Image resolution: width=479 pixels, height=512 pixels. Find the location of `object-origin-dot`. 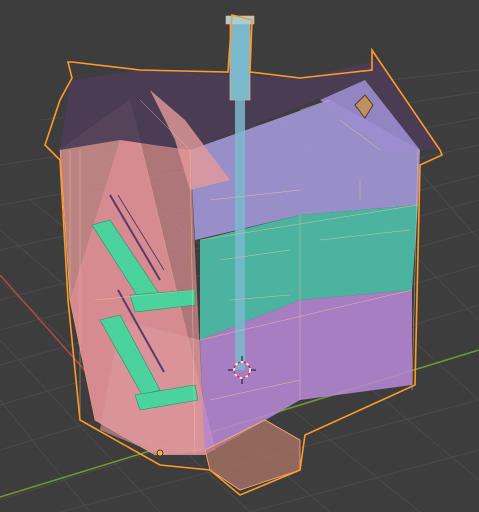

object-origin-dot is located at coordinates (160, 453).